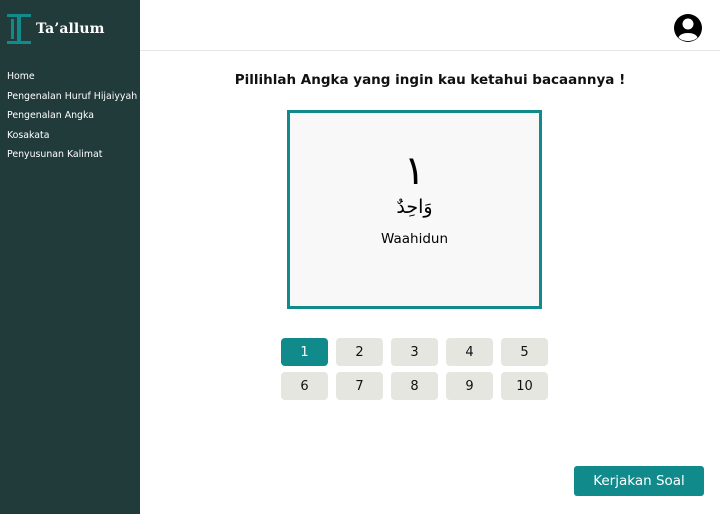  What do you see at coordinates (414, 207) in the screenshot?
I see `arabic-word: وَاحِدٌ` at bounding box center [414, 207].